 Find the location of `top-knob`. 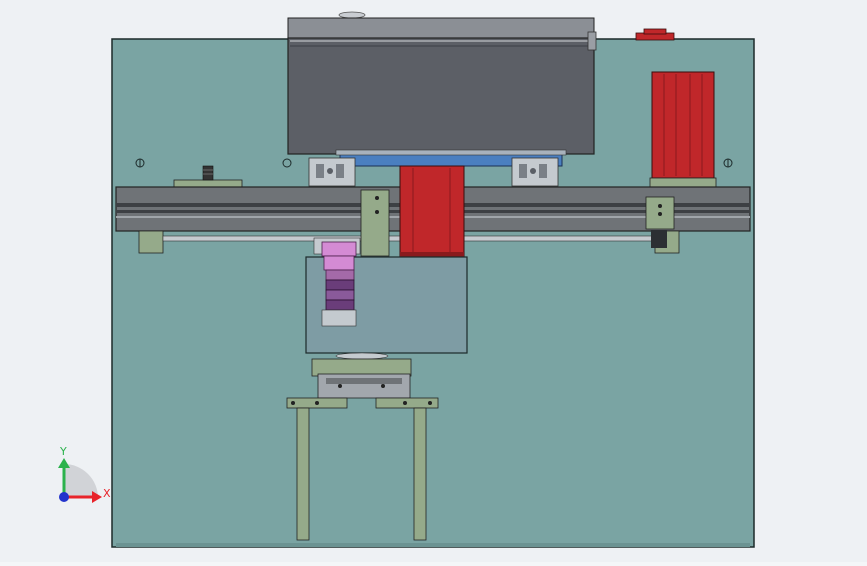

top-knob is located at coordinates (352, 15).